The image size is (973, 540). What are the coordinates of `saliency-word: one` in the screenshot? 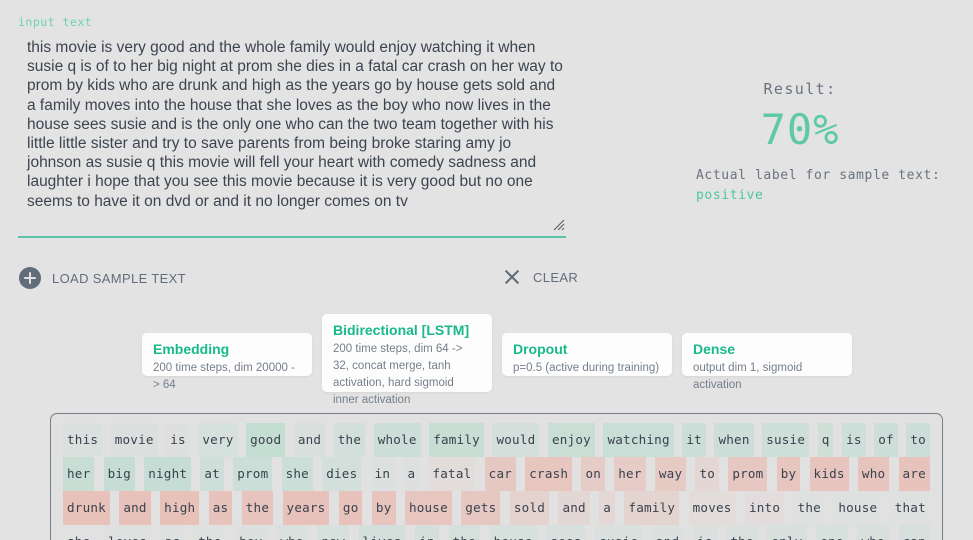 It's located at (832, 532).